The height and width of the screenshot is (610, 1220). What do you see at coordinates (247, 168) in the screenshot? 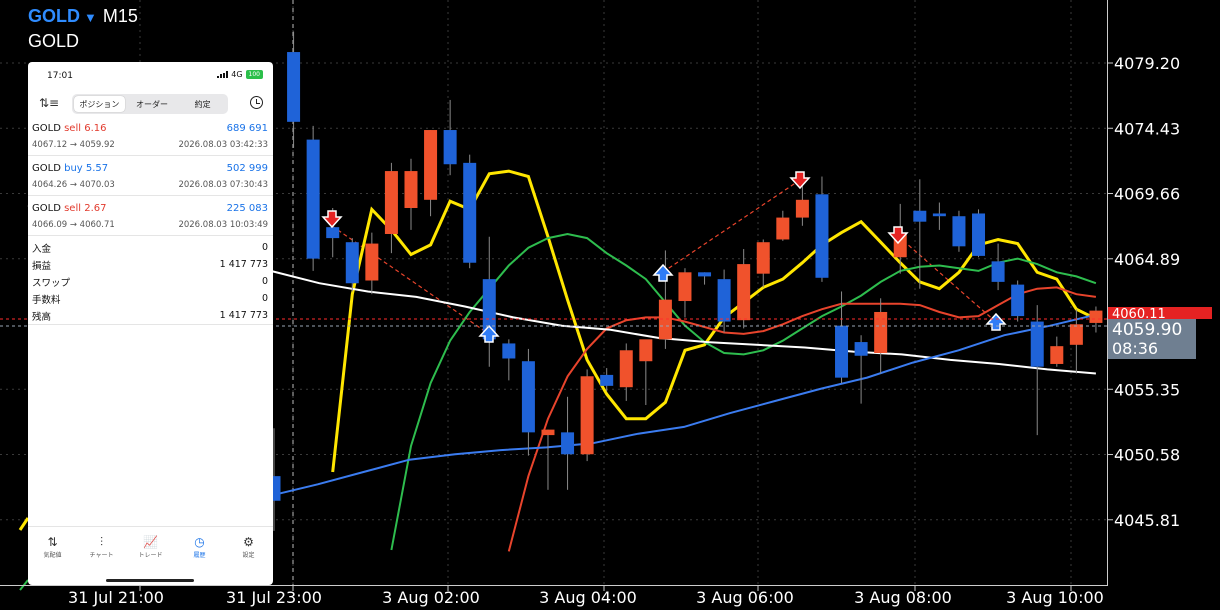
I see `trade-profit: 502 999` at bounding box center [247, 168].